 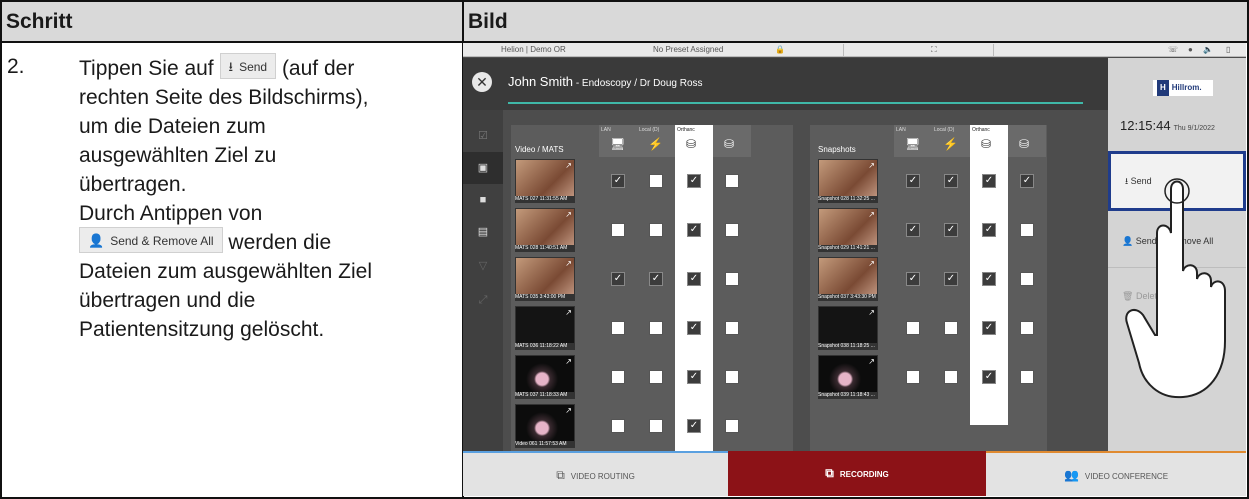 I want to click on lock-icon: 🔒, so click(x=780, y=49).